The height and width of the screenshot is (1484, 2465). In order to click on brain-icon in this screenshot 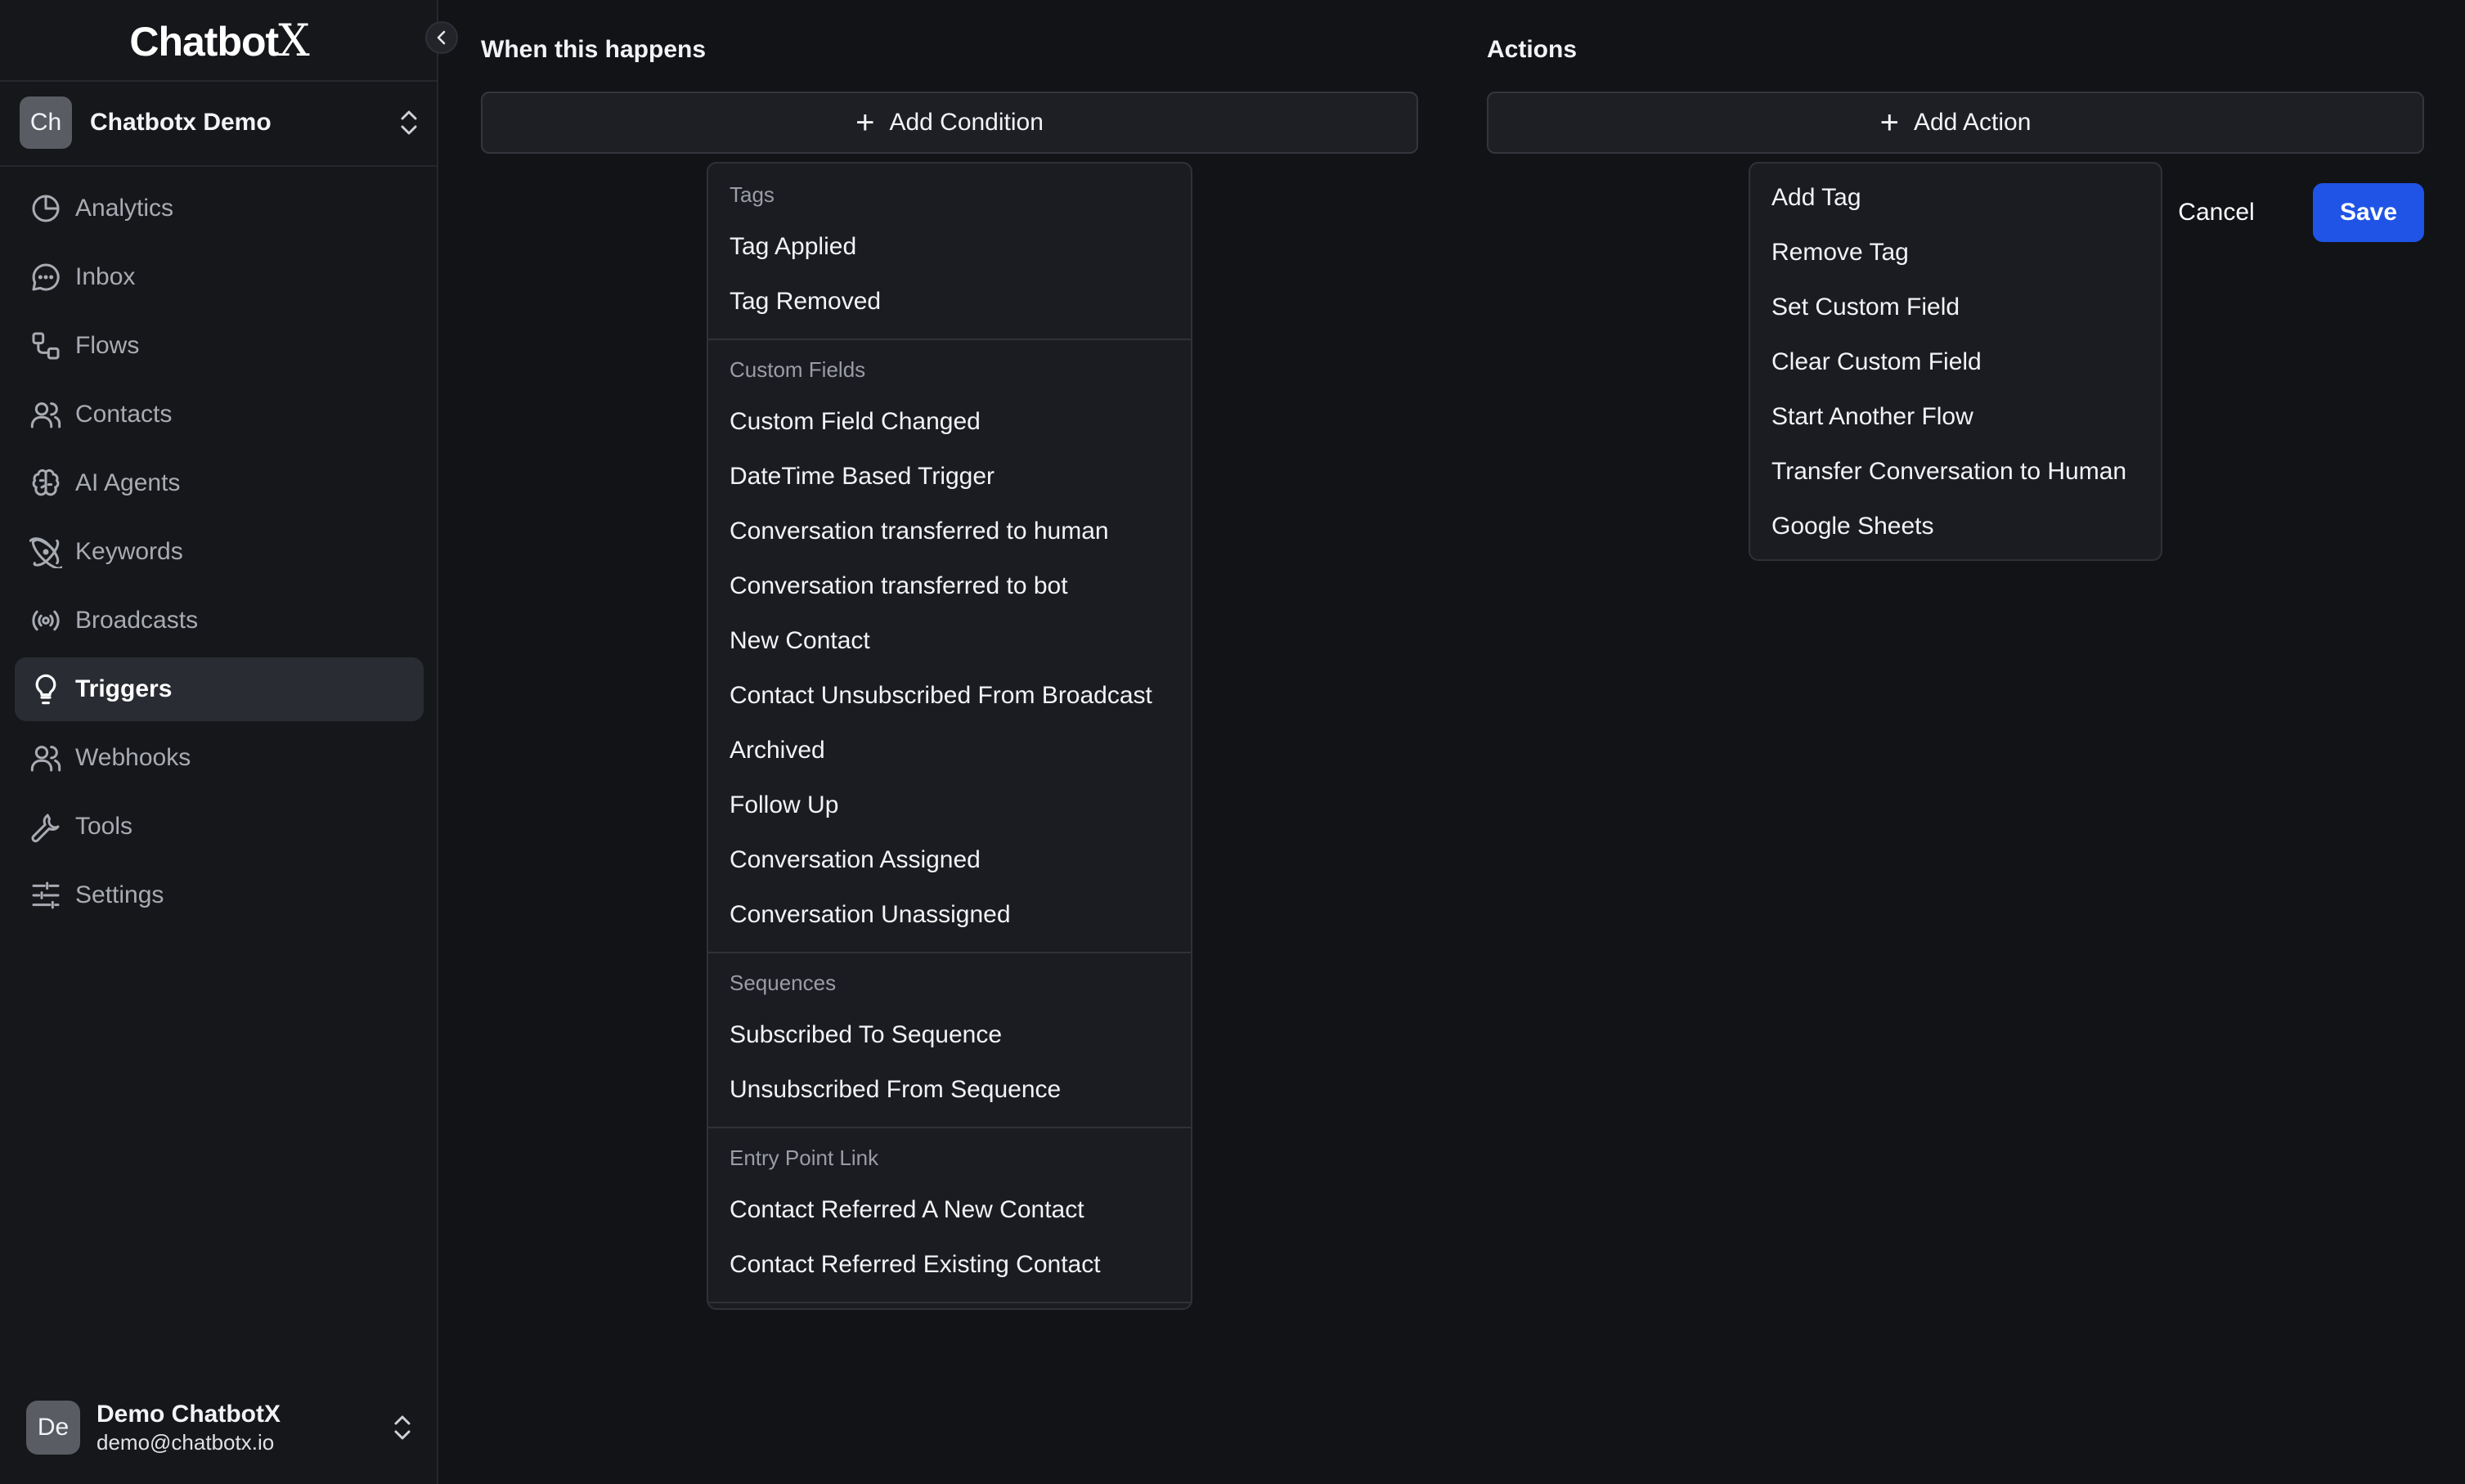, I will do `click(46, 483)`.